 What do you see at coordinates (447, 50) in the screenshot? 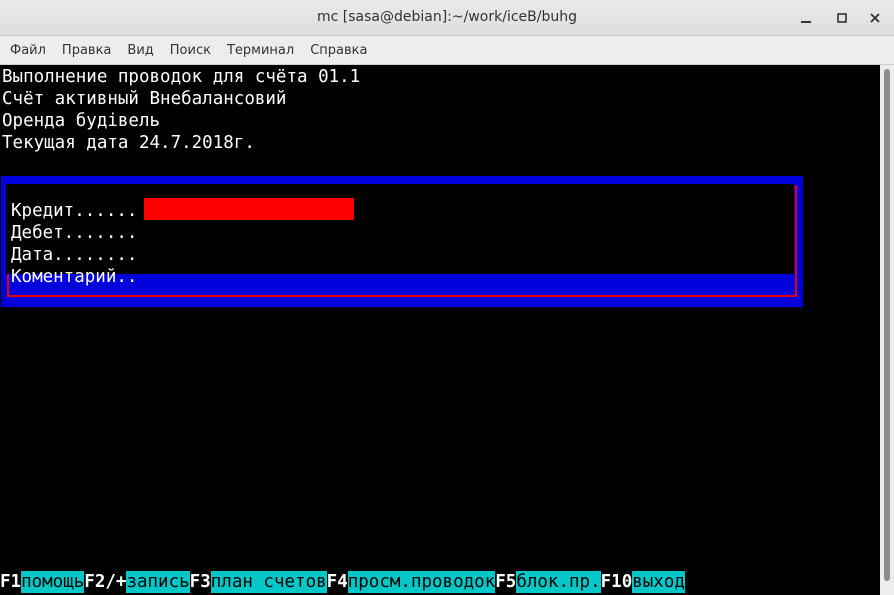
I see `menu-bar: Файл Правка Вид Поиск Терминал Справка` at bounding box center [447, 50].